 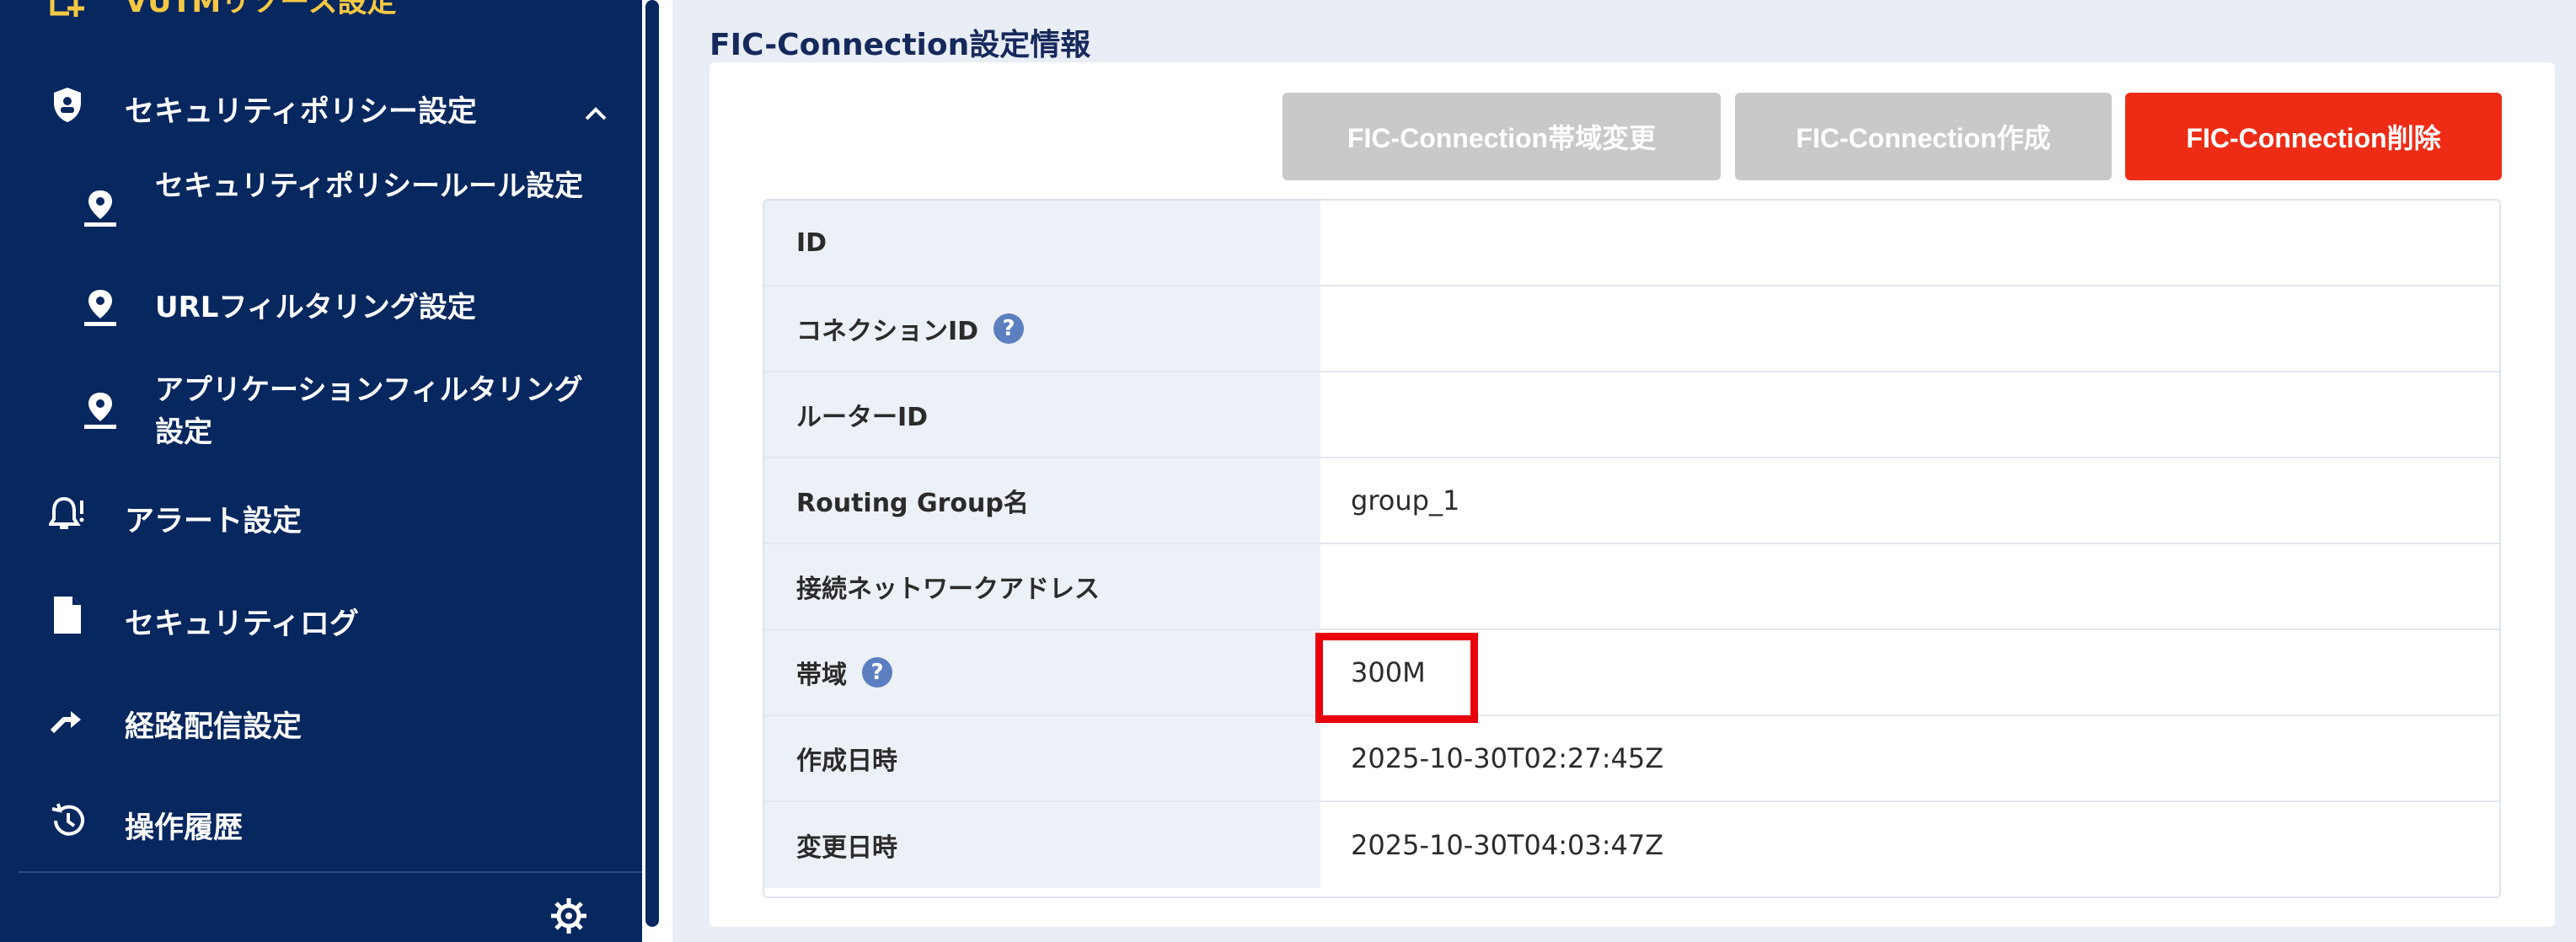 What do you see at coordinates (214, 521) in the screenshot?
I see `sidebar-item-label: アラート設定` at bounding box center [214, 521].